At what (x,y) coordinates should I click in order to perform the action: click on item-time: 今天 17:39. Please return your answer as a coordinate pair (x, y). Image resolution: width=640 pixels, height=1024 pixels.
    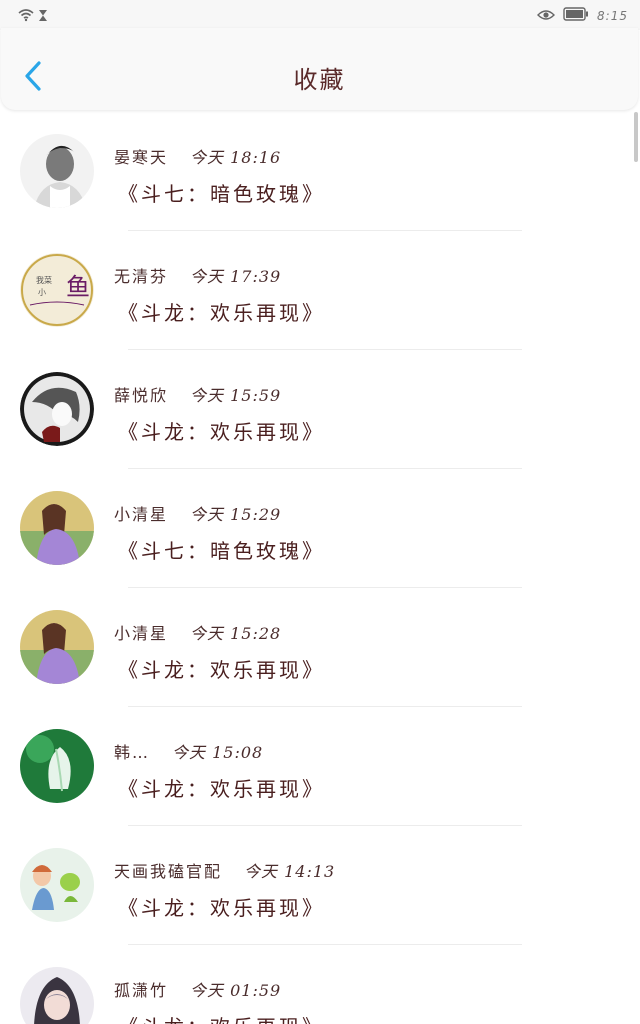
    Looking at the image, I should click on (236, 276).